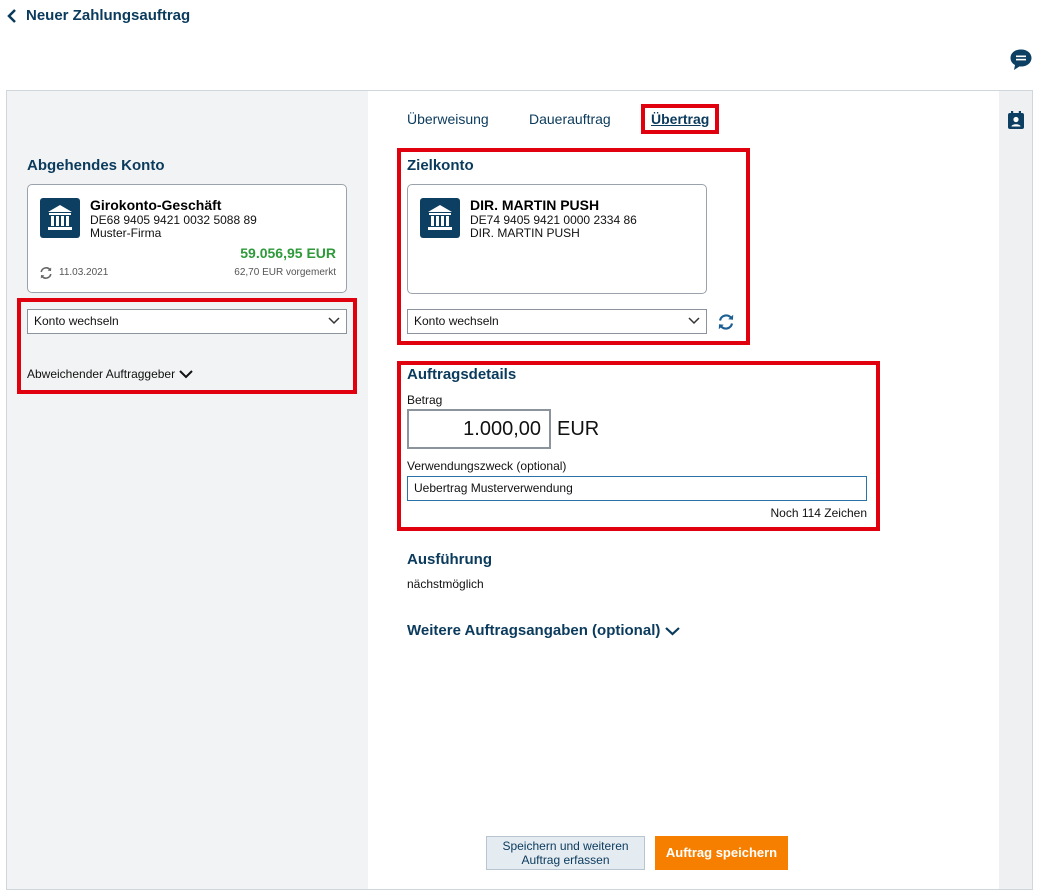  Describe the element at coordinates (448, 119) in the screenshot. I see `tab-ueberweisung: Überweisung` at that location.